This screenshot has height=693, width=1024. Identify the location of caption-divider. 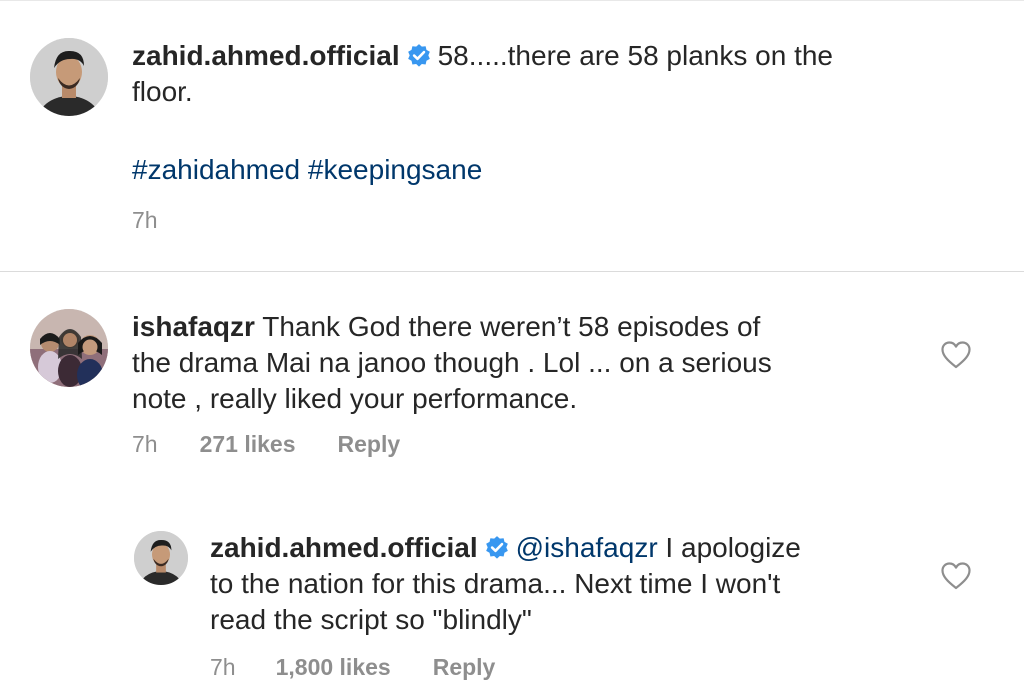
(512, 271).